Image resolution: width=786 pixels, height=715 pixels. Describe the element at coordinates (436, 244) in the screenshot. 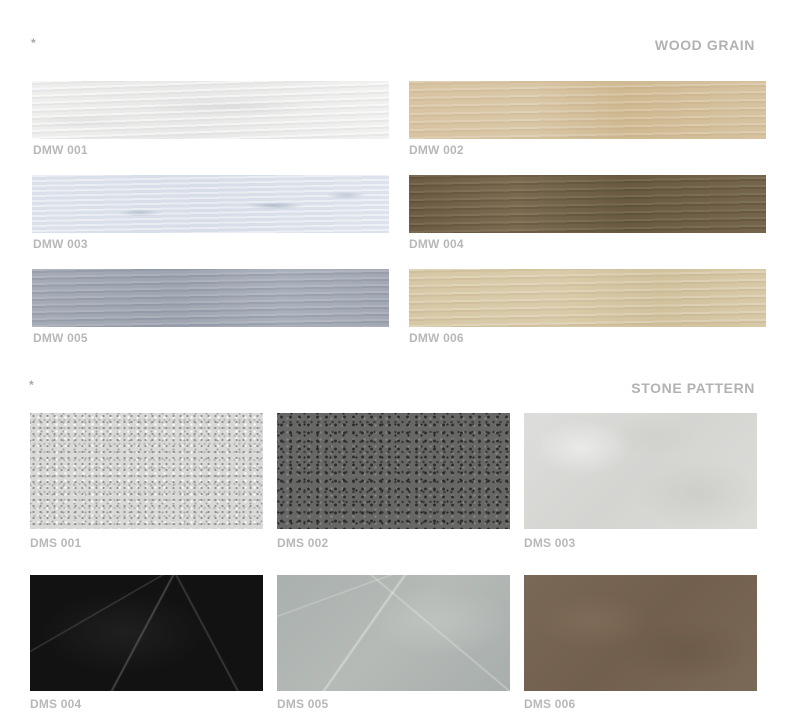

I see `wood-code-dmw-004: DMW 004` at that location.